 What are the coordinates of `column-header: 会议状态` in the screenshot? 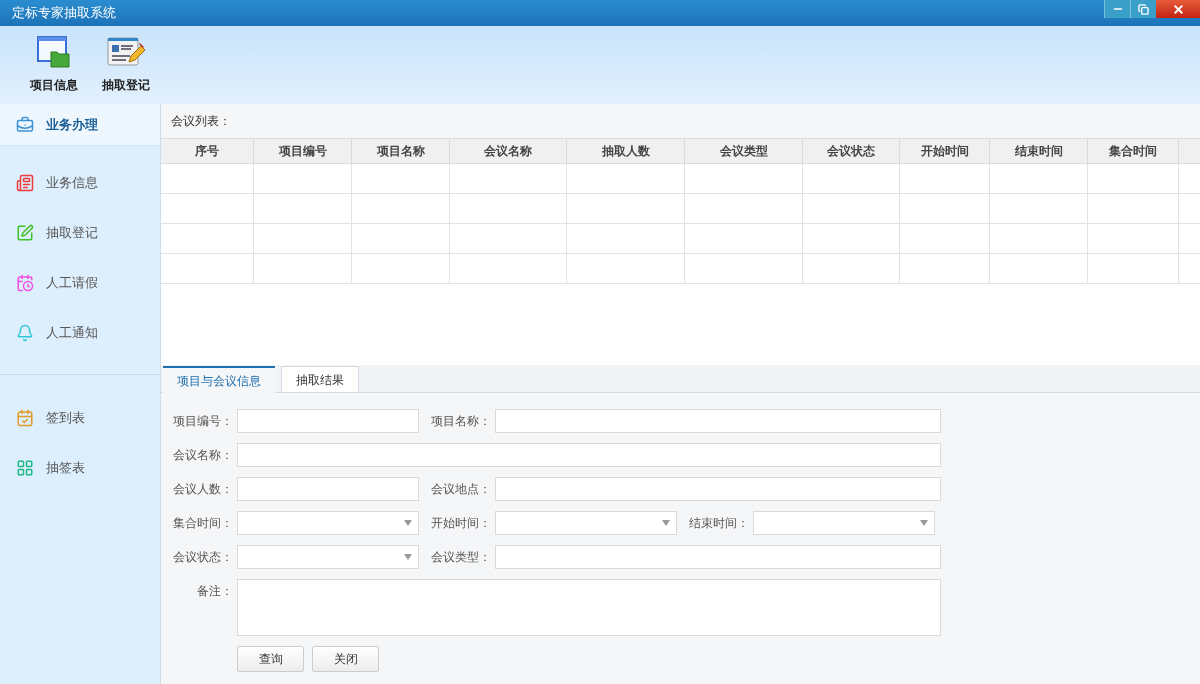 It's located at (851, 151).